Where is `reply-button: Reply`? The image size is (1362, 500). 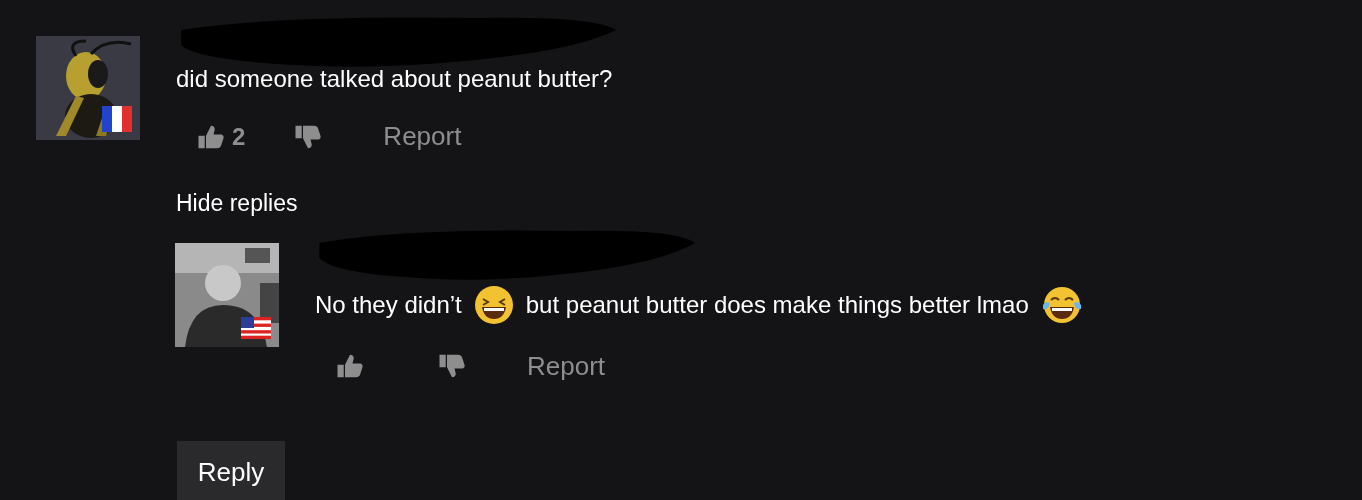 reply-button: Reply is located at coordinates (231, 470).